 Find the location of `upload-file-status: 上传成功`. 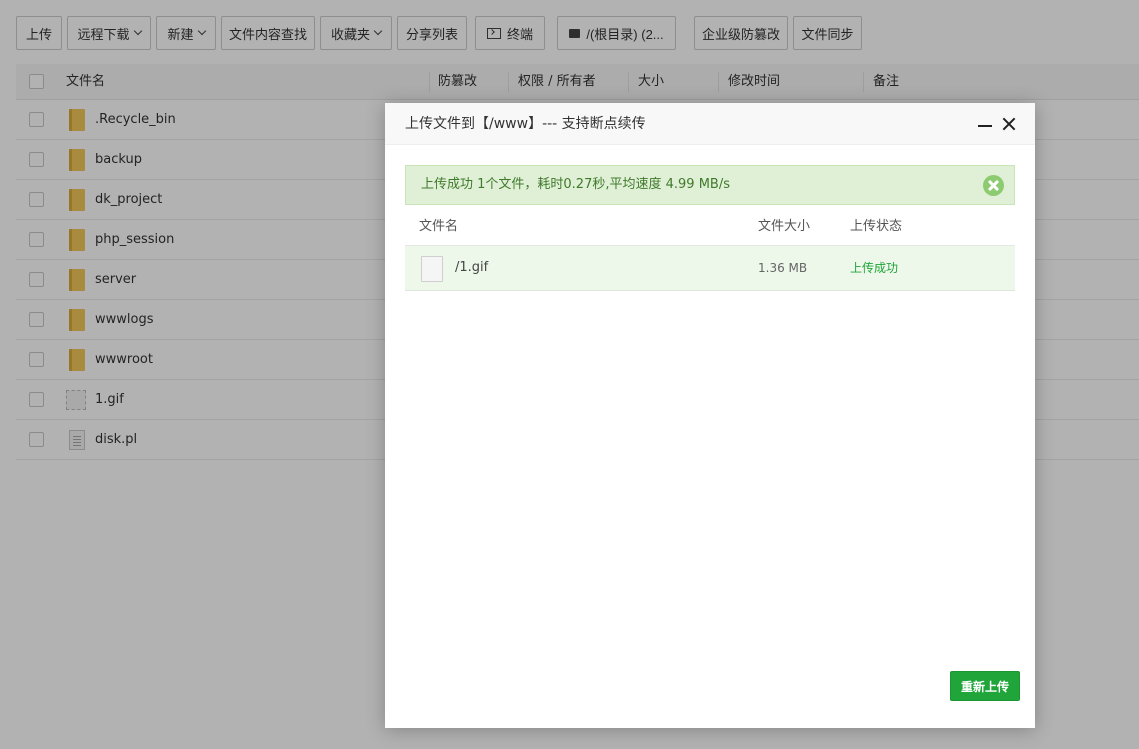

upload-file-status: 上传成功 is located at coordinates (874, 268).